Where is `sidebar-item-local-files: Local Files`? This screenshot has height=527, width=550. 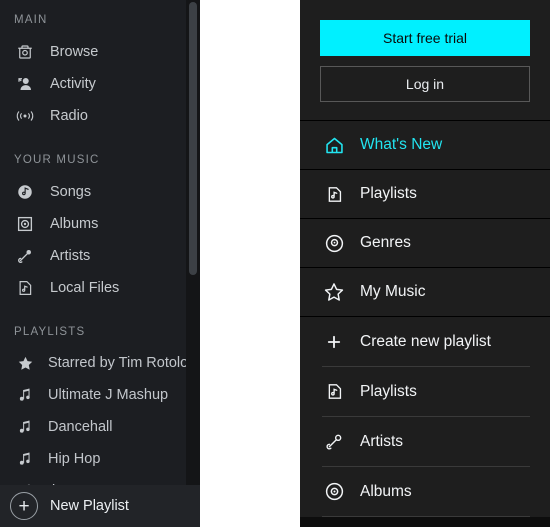
sidebar-item-local-files: Local Files is located at coordinates (100, 288).